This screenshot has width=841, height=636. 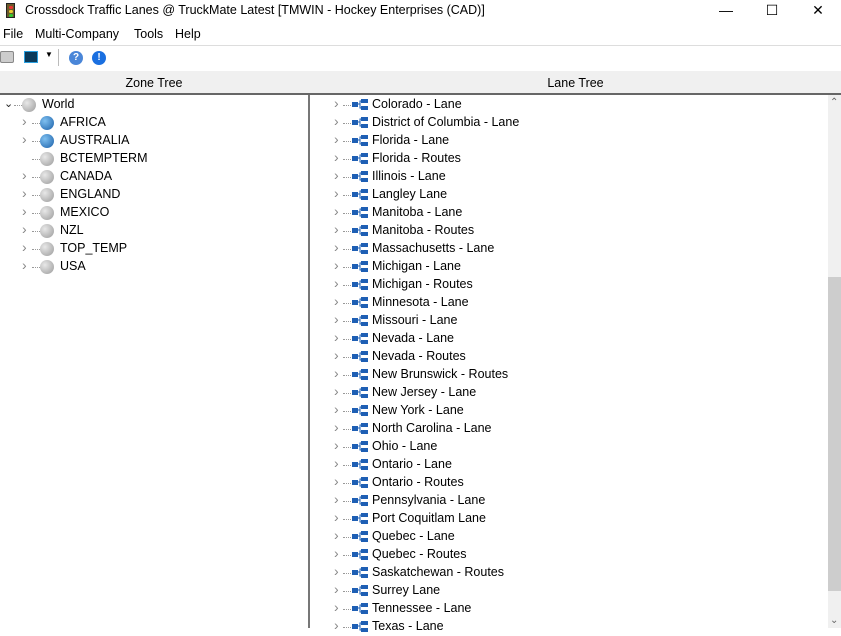 What do you see at coordinates (154, 230) in the screenshot?
I see `zone-tree-item: › NZL` at bounding box center [154, 230].